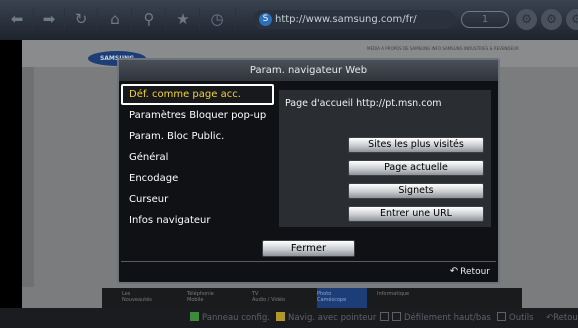 The height and width of the screenshot is (328, 578). What do you see at coordinates (236, 318) in the screenshot?
I see `help-panel-config-label: Panneau config.` at bounding box center [236, 318].